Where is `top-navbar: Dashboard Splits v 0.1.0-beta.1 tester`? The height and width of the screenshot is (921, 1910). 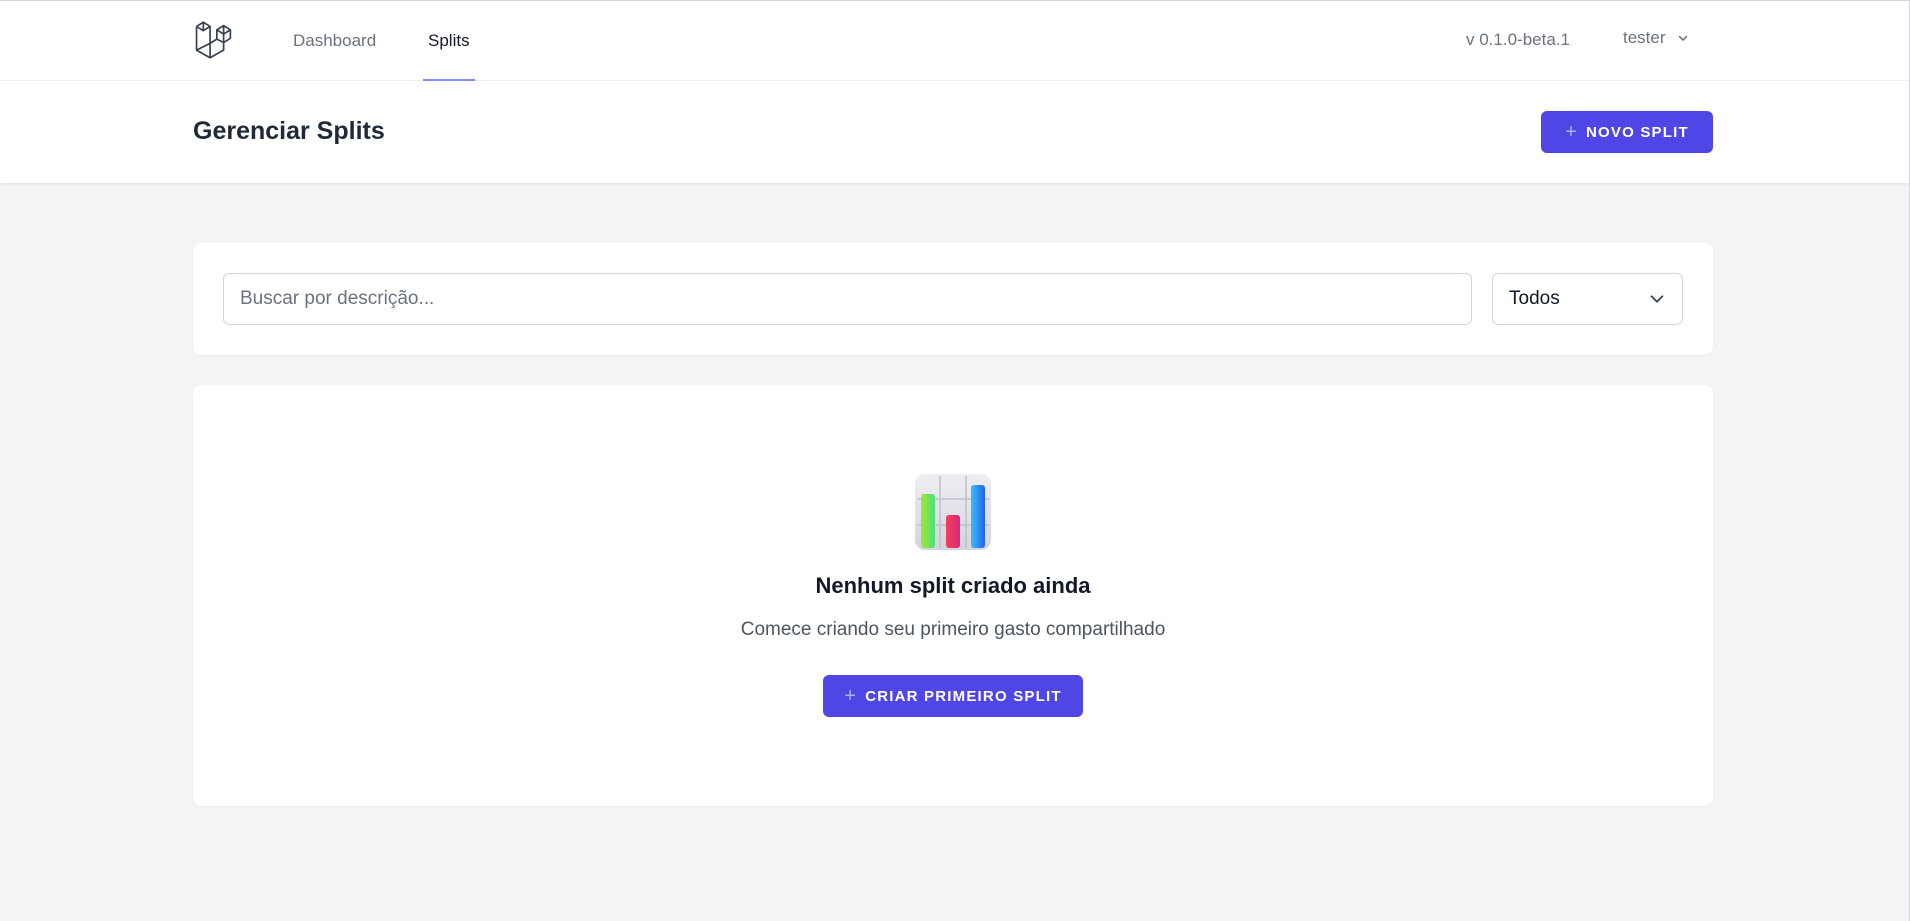 top-navbar: Dashboard Splits v 0.1.0-beta.1 tester is located at coordinates (955, 40).